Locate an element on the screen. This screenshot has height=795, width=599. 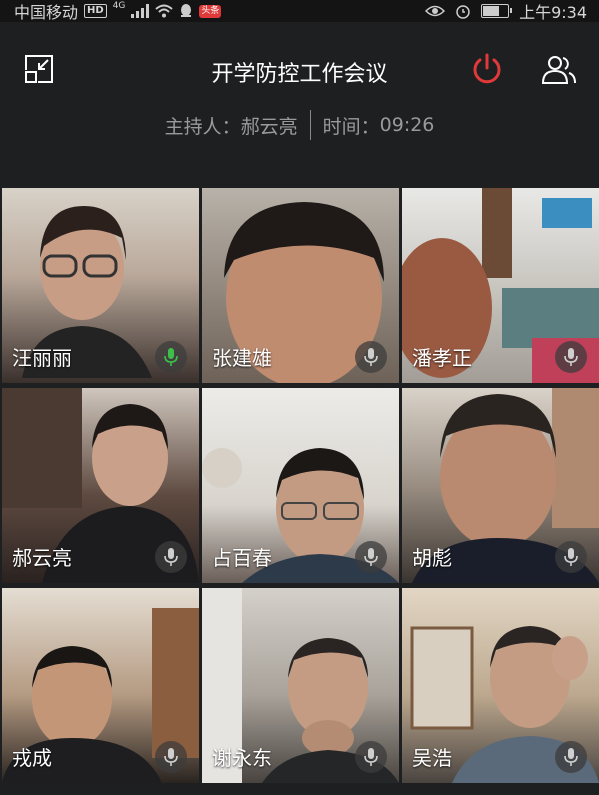
eye-icon is located at coordinates (435, 11).